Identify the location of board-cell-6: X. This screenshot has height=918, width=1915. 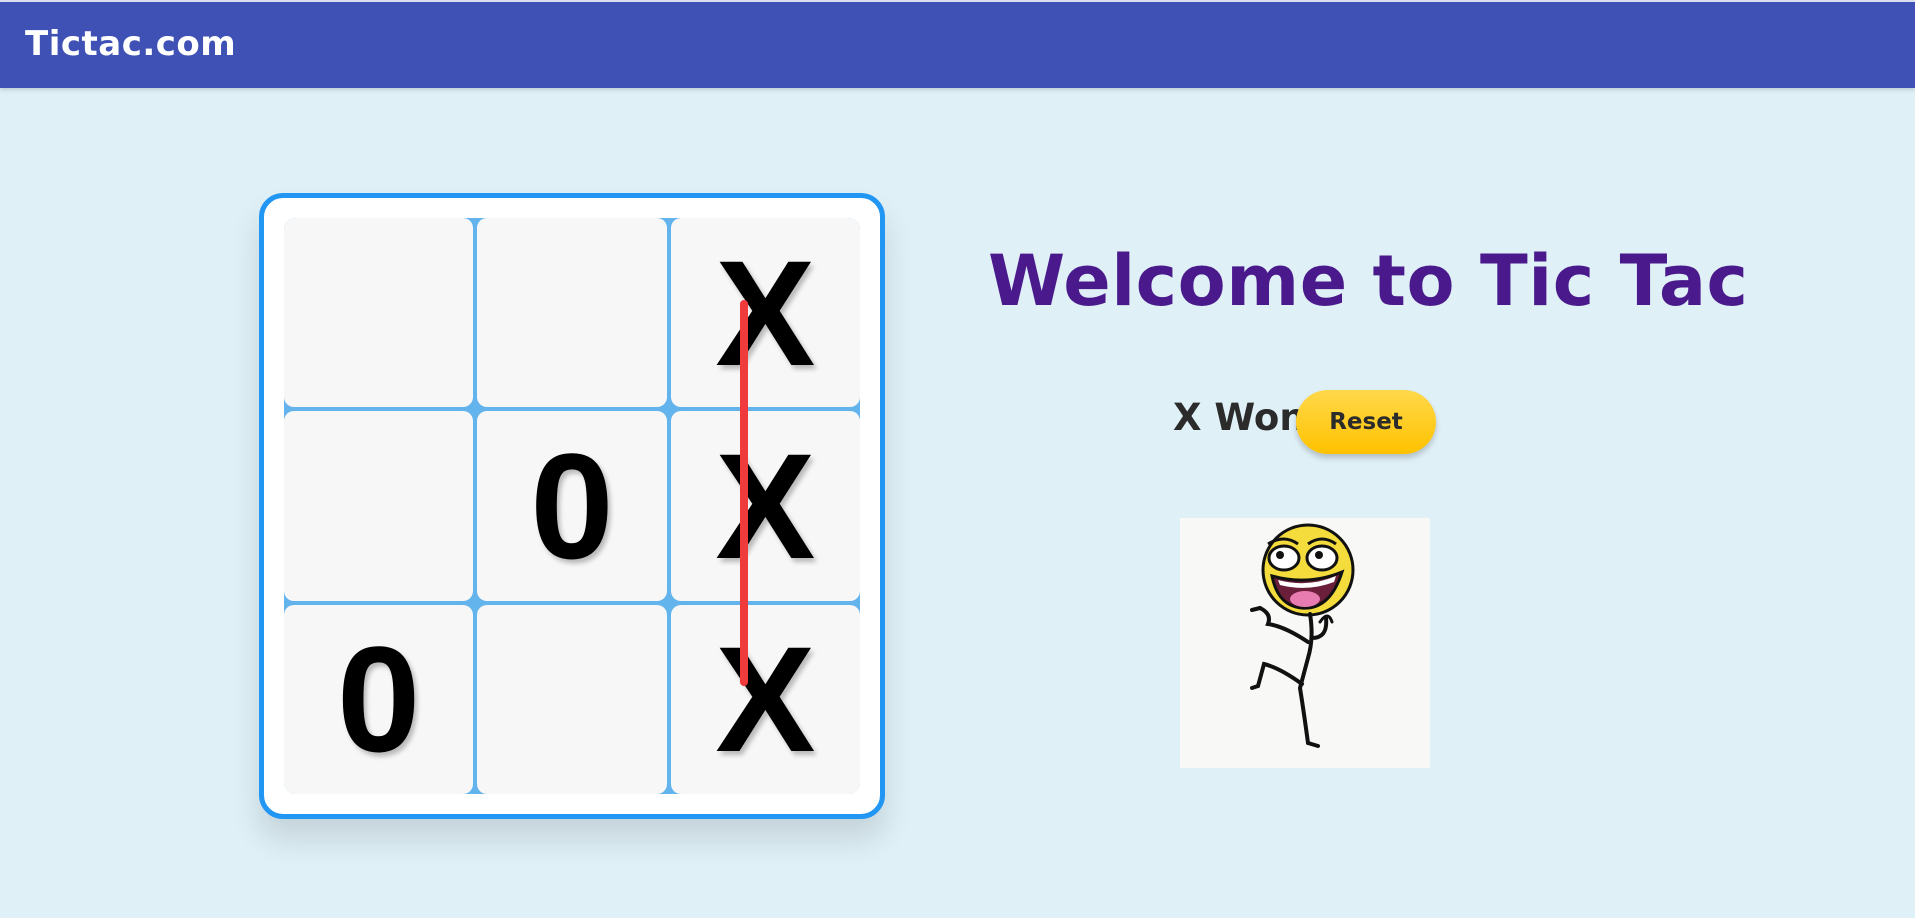
(765, 506).